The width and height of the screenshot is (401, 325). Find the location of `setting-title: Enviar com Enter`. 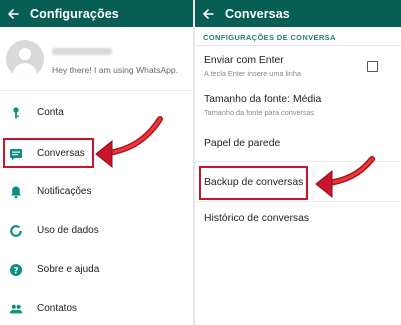

setting-title: Enviar com Enter is located at coordinates (244, 60).